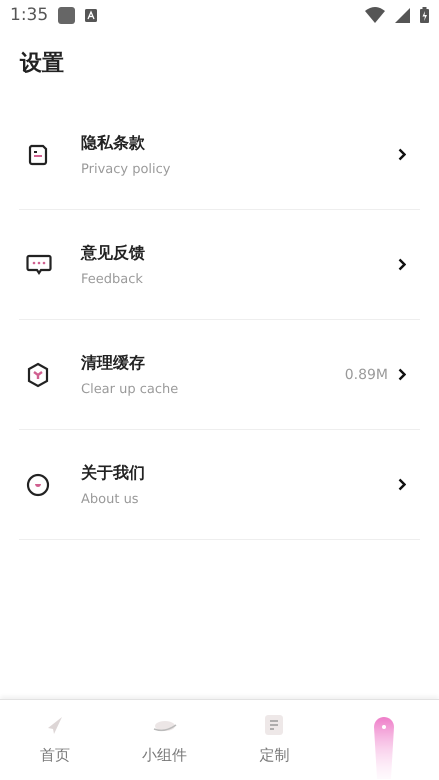 The width and height of the screenshot is (439, 780). What do you see at coordinates (29, 15) in the screenshot?
I see `status-time: 1:35` at bounding box center [29, 15].